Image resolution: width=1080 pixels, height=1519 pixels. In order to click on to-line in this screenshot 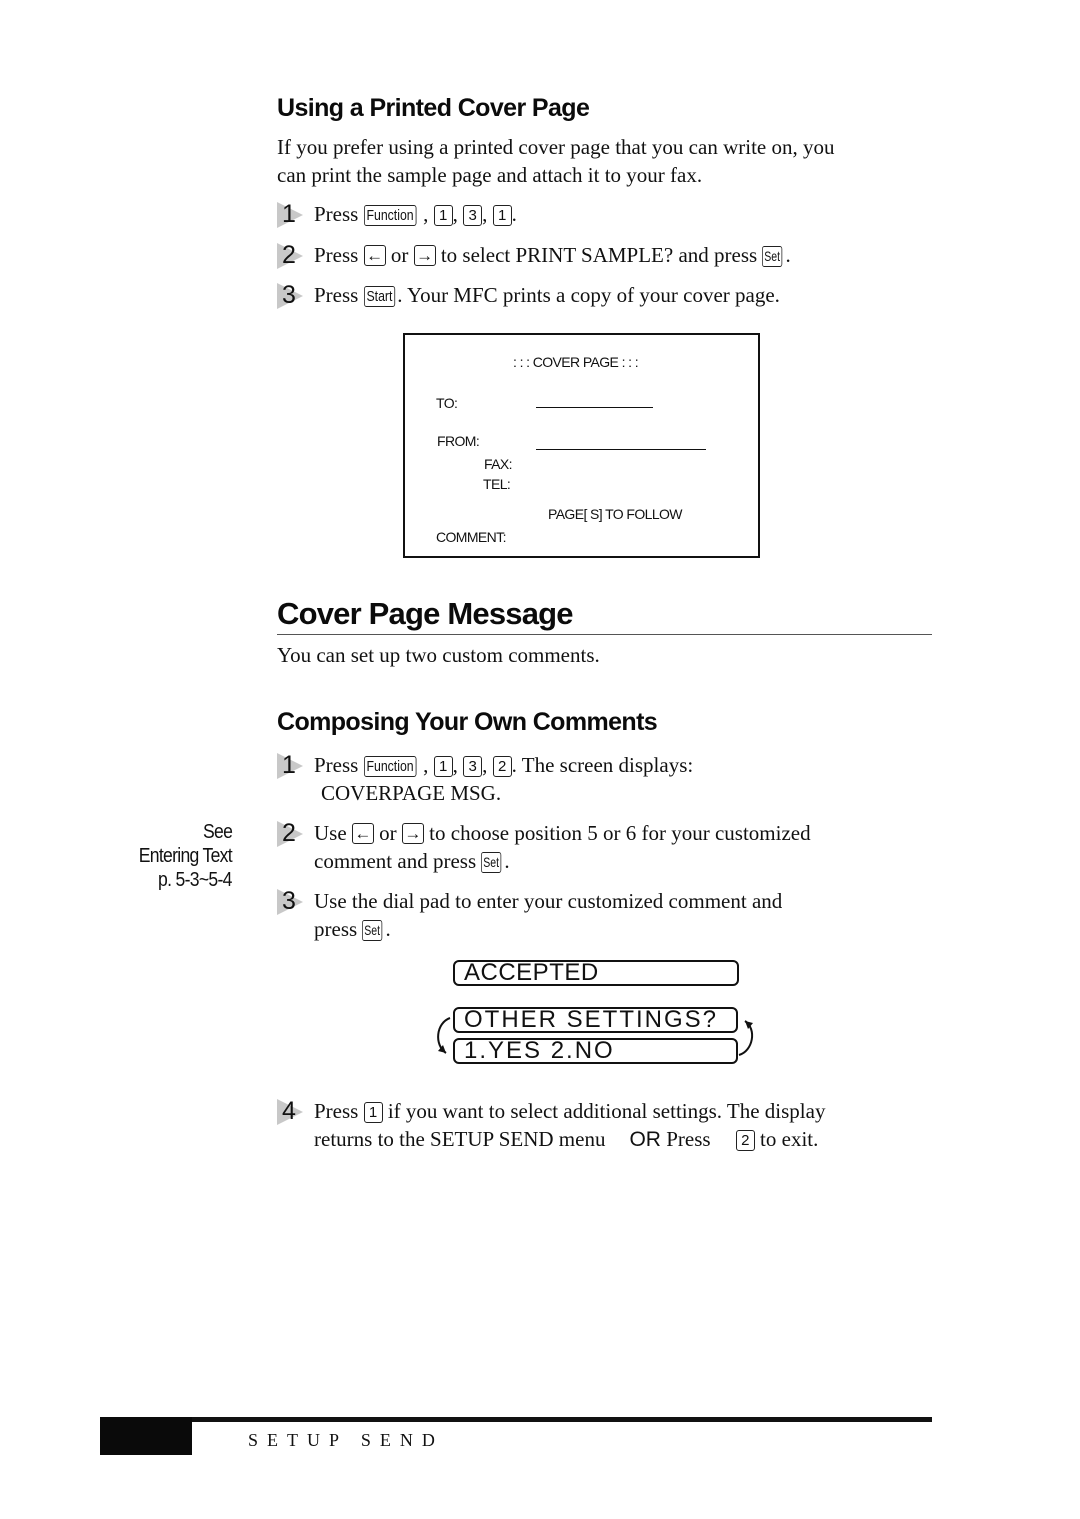, I will do `click(594, 407)`.